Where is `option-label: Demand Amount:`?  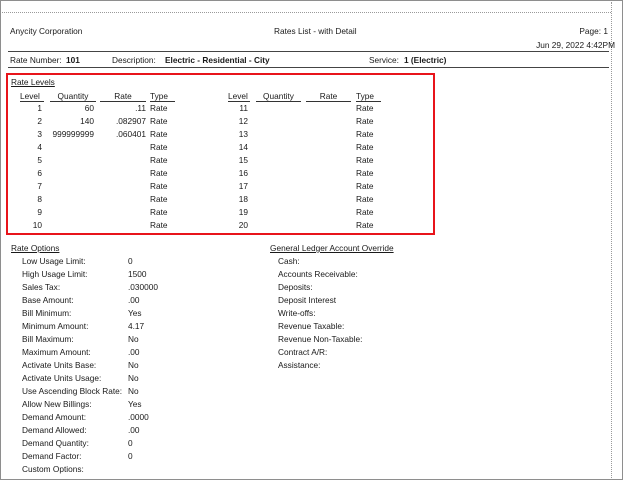
option-label: Demand Amount: is located at coordinates (54, 417).